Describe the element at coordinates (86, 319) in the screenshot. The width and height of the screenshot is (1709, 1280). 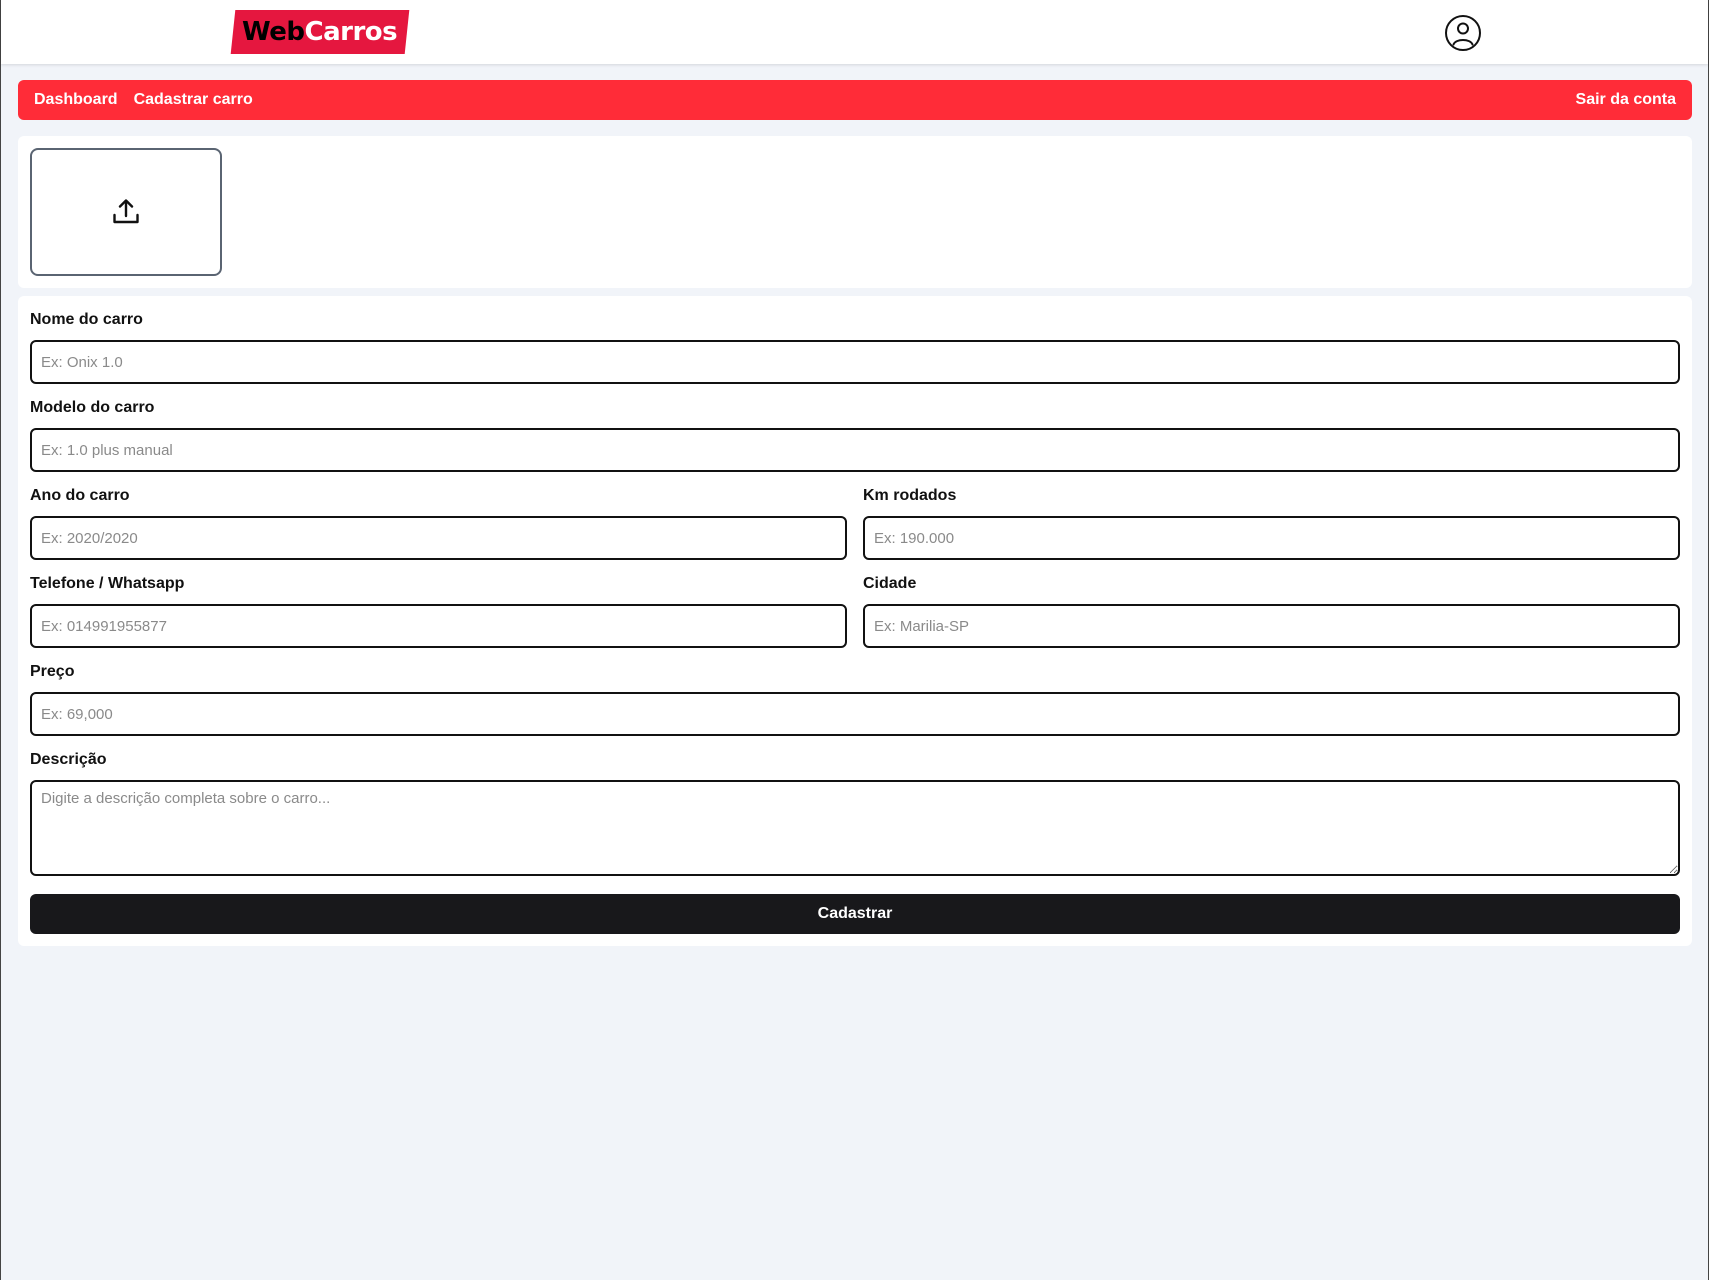
I see `car-name-label: Nome do carro` at that location.